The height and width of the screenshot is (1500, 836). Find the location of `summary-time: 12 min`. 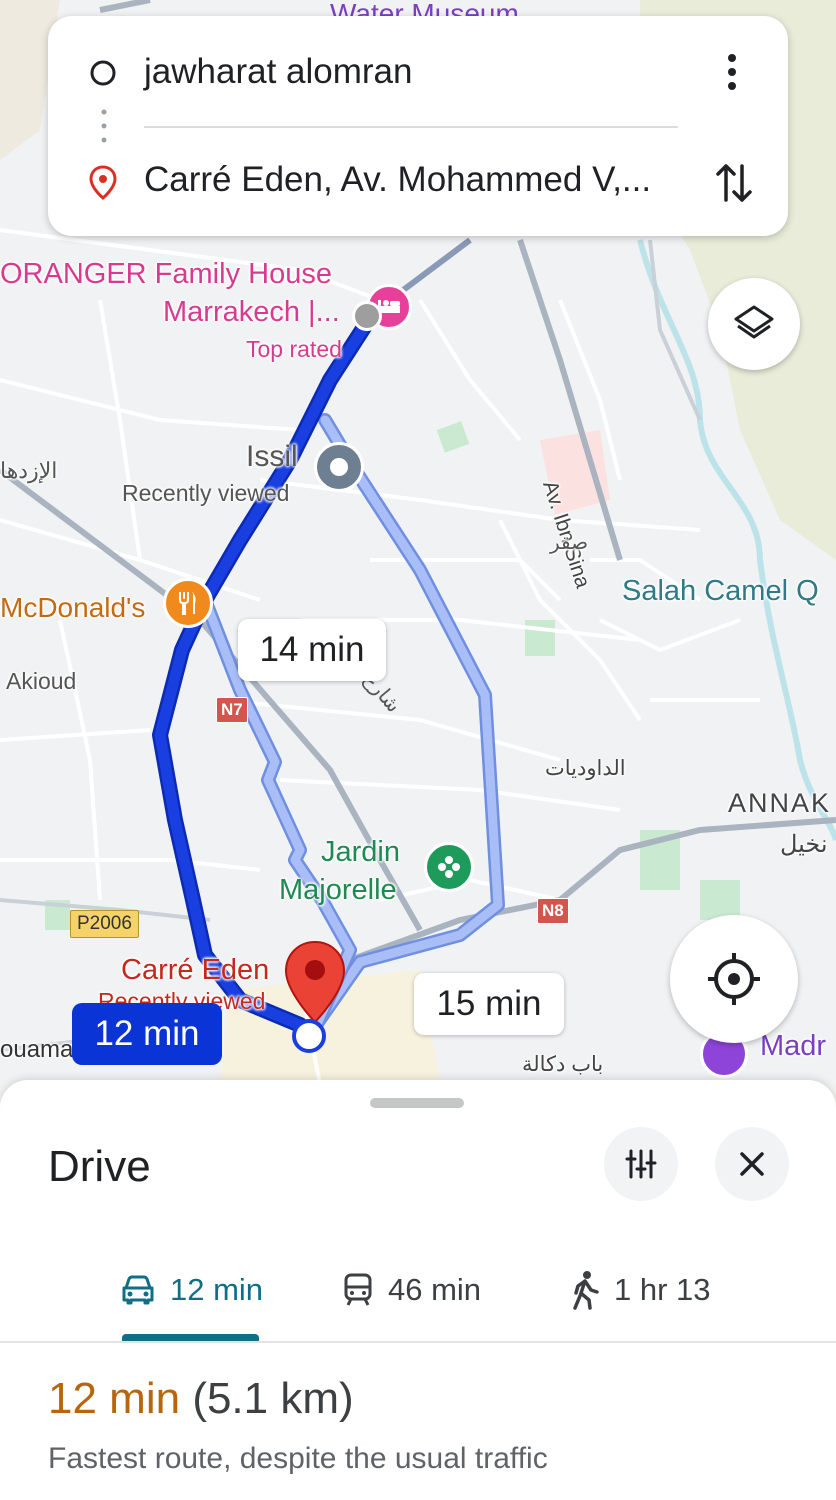

summary-time: 12 min is located at coordinates (114, 1398).